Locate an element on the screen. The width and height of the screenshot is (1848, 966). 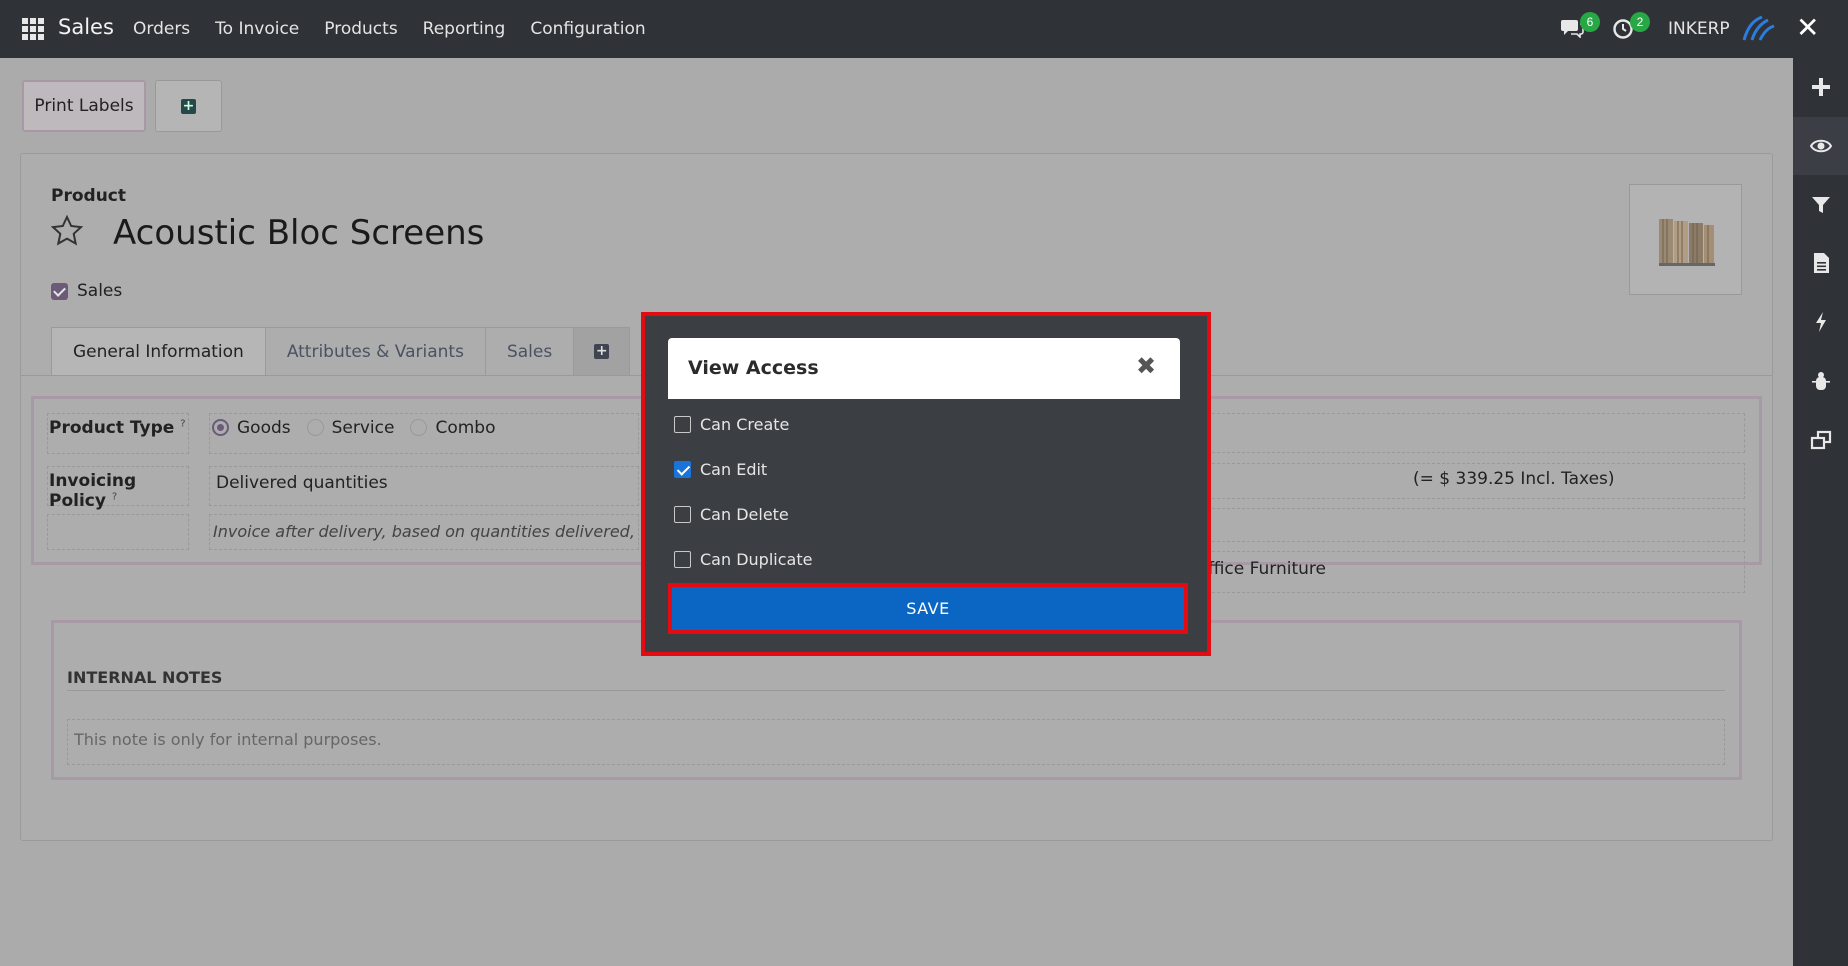
tab-add-button: + is located at coordinates (602, 351).